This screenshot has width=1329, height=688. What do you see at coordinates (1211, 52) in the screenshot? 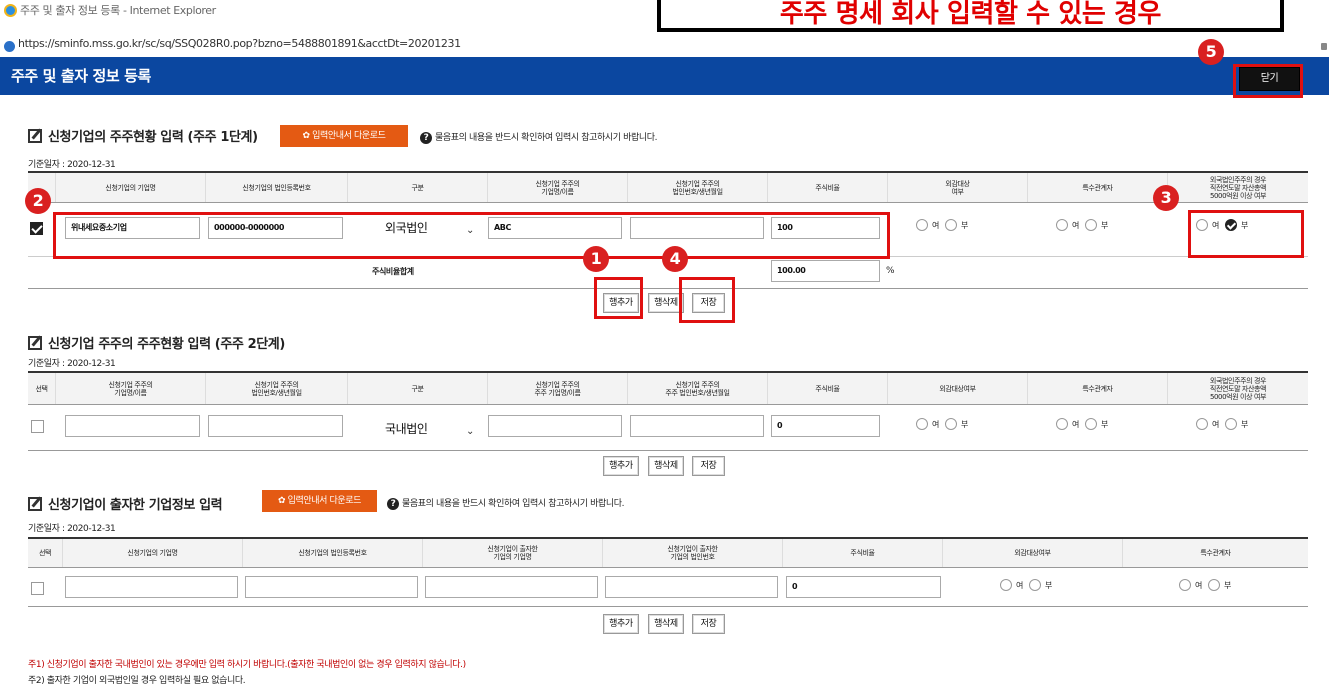
I see `step-badge-5: 5` at bounding box center [1211, 52].